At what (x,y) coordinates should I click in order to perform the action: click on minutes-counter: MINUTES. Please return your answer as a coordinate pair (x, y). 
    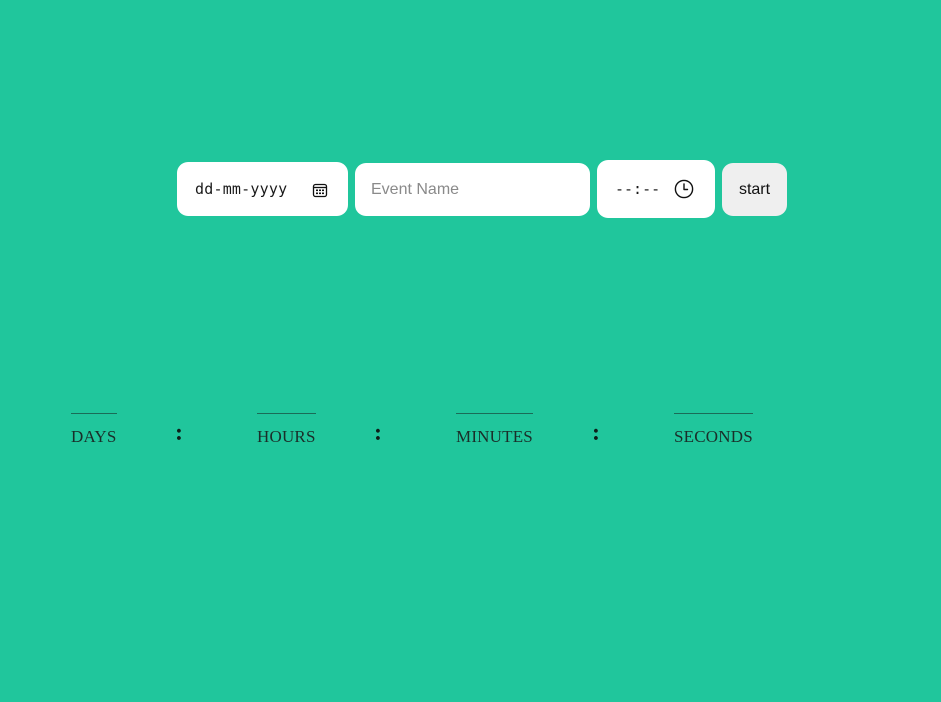
    Looking at the image, I should click on (494, 430).